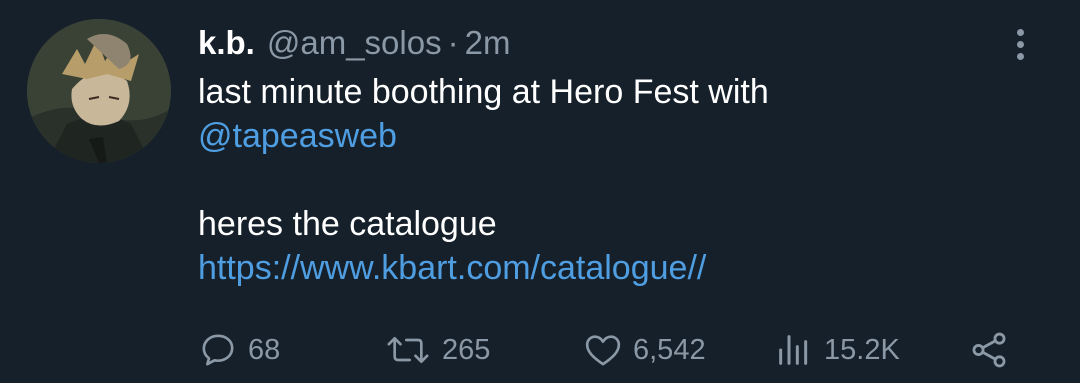 The width and height of the screenshot is (1080, 383). I want to click on views-button: 15.2K, so click(837, 350).